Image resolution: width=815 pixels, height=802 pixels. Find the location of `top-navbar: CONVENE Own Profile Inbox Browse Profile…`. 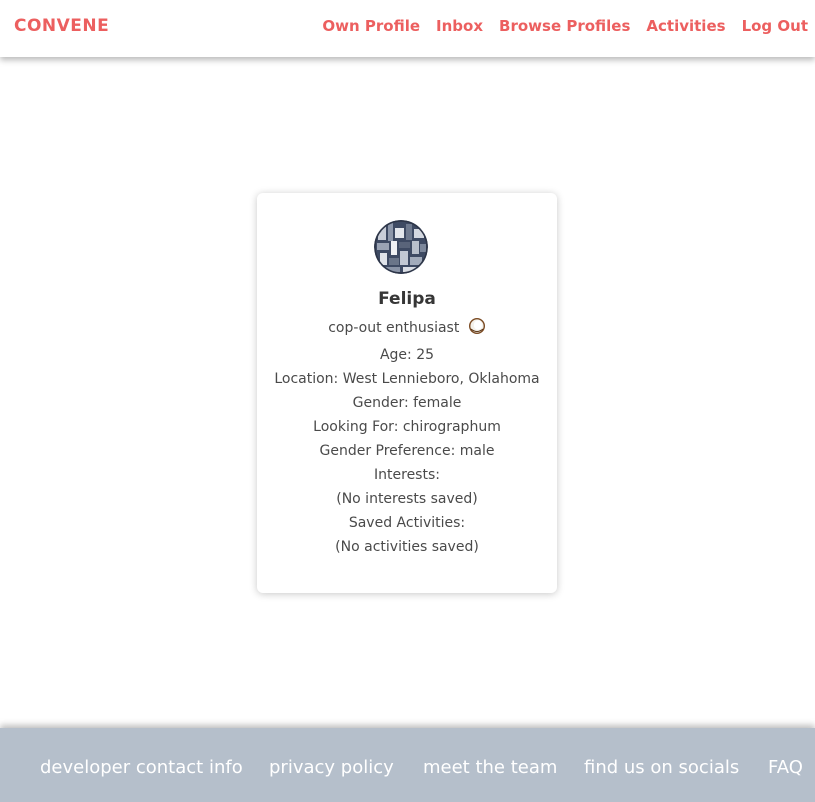

top-navbar: CONVENE Own Profile Inbox Browse Profile… is located at coordinates (407, 28).